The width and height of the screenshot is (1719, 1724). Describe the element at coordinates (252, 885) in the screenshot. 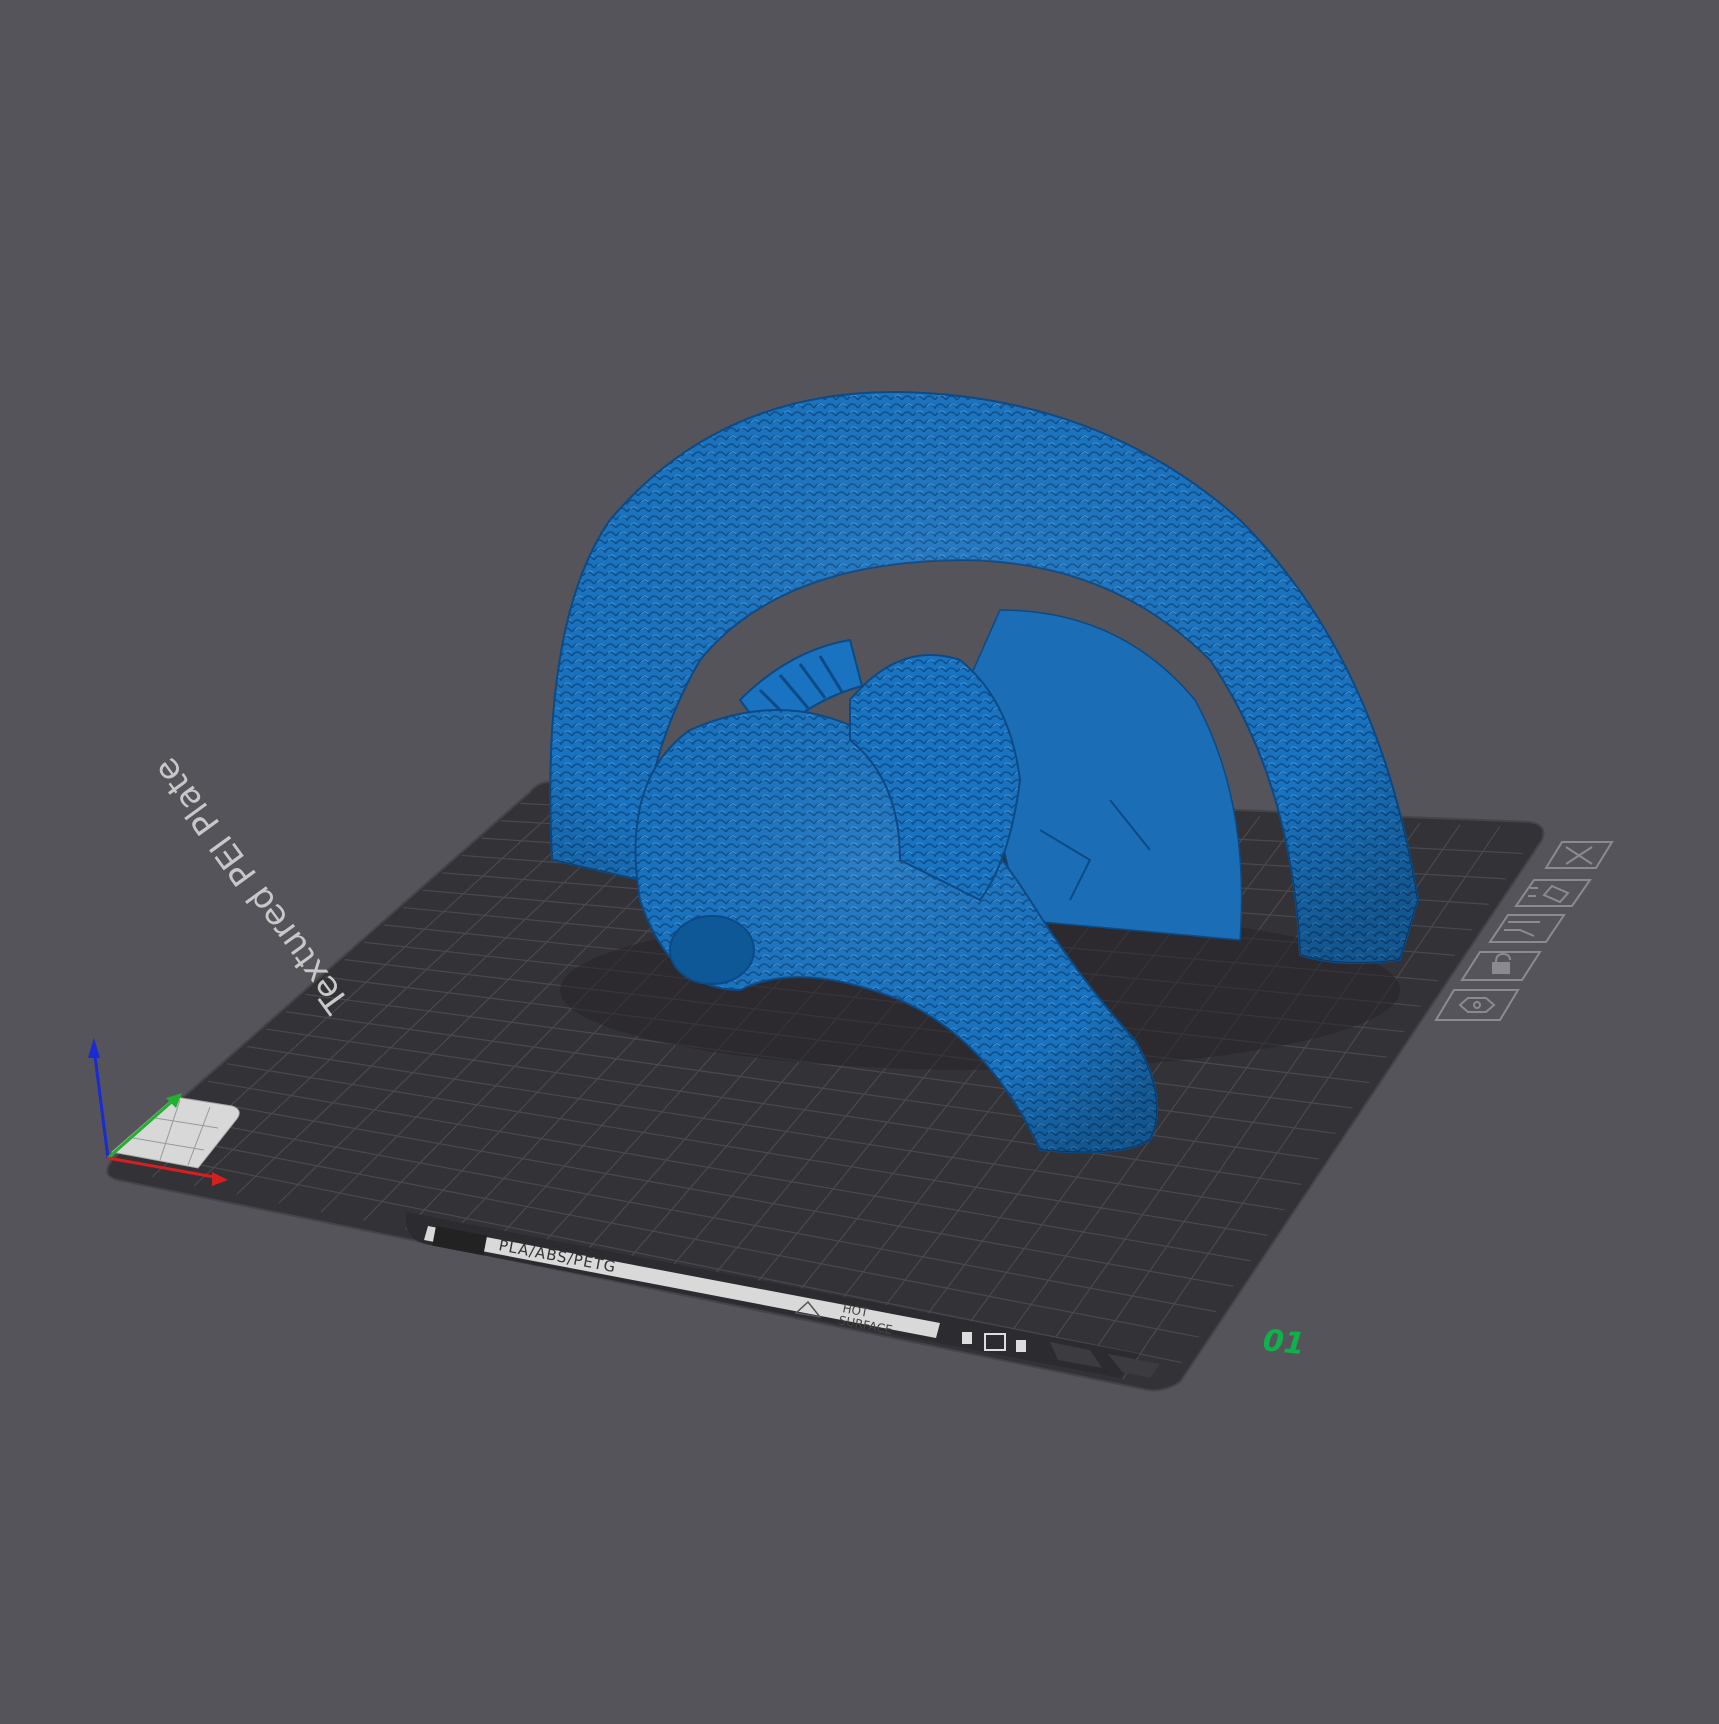

I see `plate-name-label: Textured PEI Plate` at that location.